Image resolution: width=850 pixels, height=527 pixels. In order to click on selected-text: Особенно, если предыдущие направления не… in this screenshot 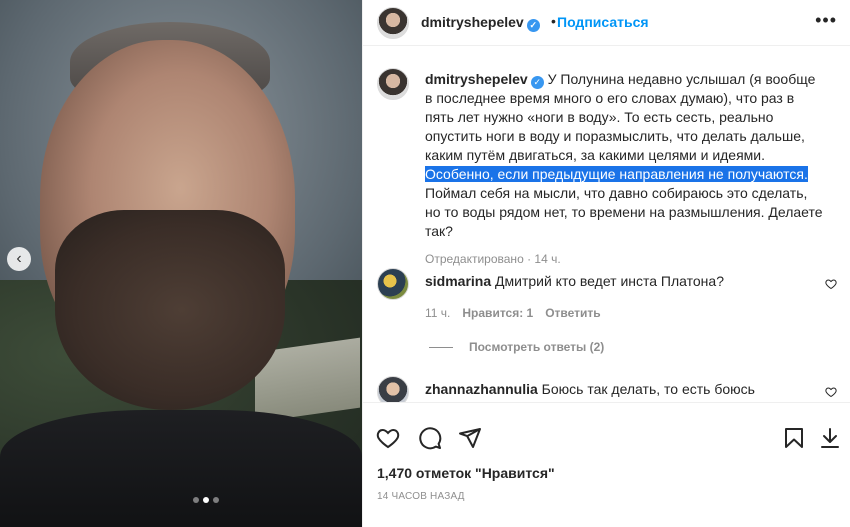, I will do `click(616, 174)`.